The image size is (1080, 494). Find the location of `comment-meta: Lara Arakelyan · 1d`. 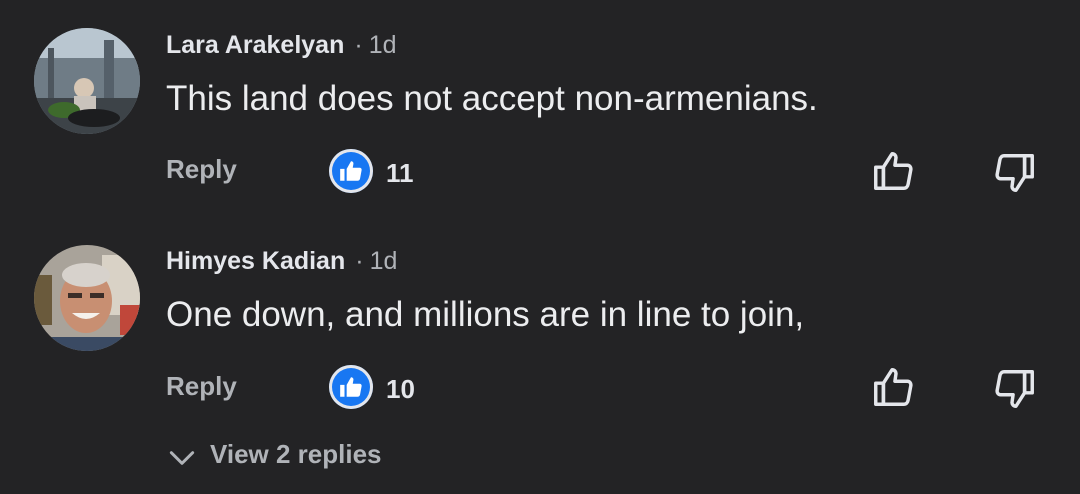

comment-meta: Lara Arakelyan · 1d is located at coordinates (281, 45).